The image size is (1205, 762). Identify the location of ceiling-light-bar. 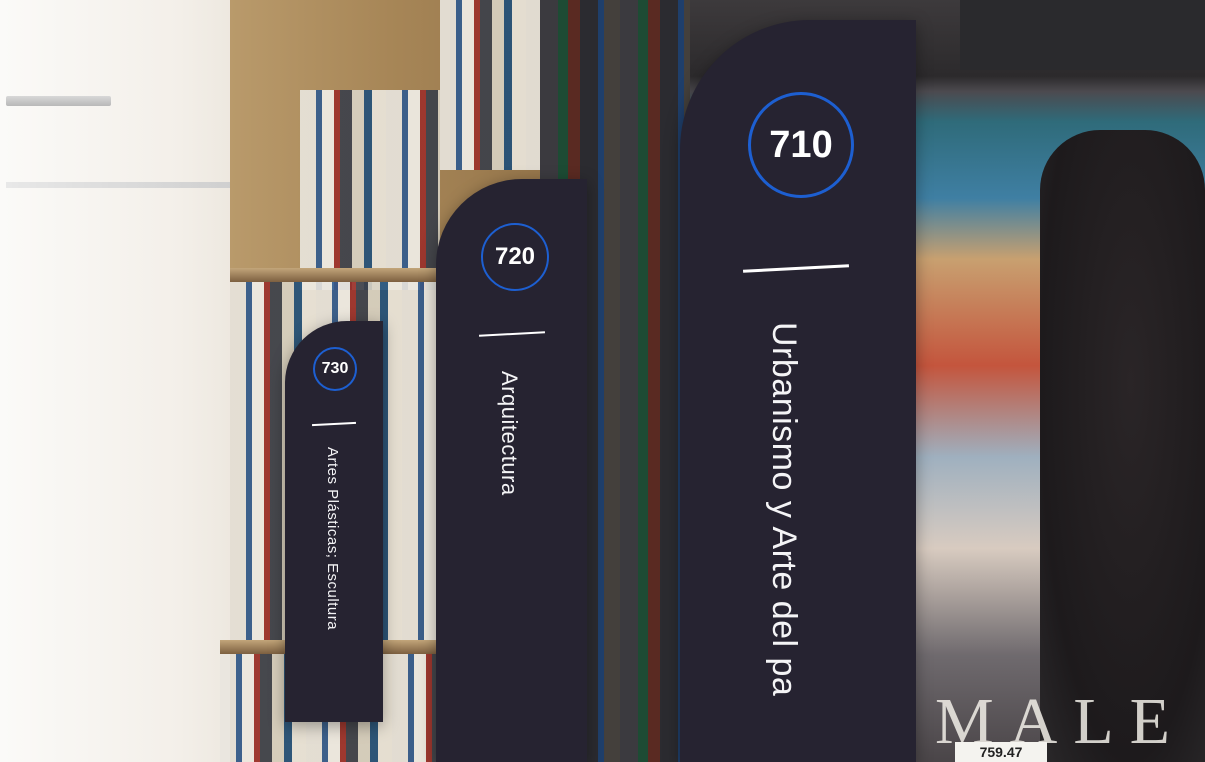
(118, 185).